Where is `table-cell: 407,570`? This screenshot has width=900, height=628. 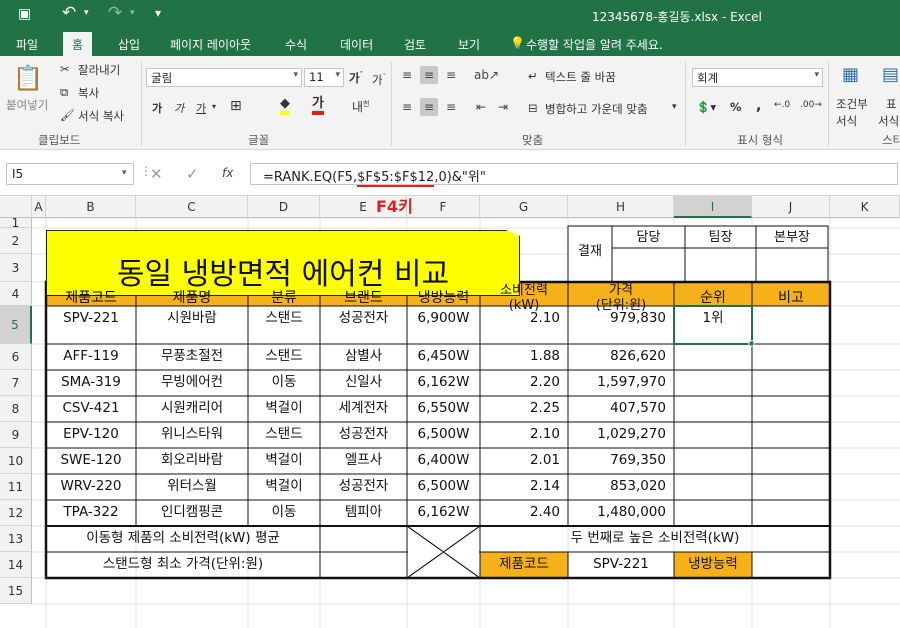 table-cell: 407,570 is located at coordinates (621, 408).